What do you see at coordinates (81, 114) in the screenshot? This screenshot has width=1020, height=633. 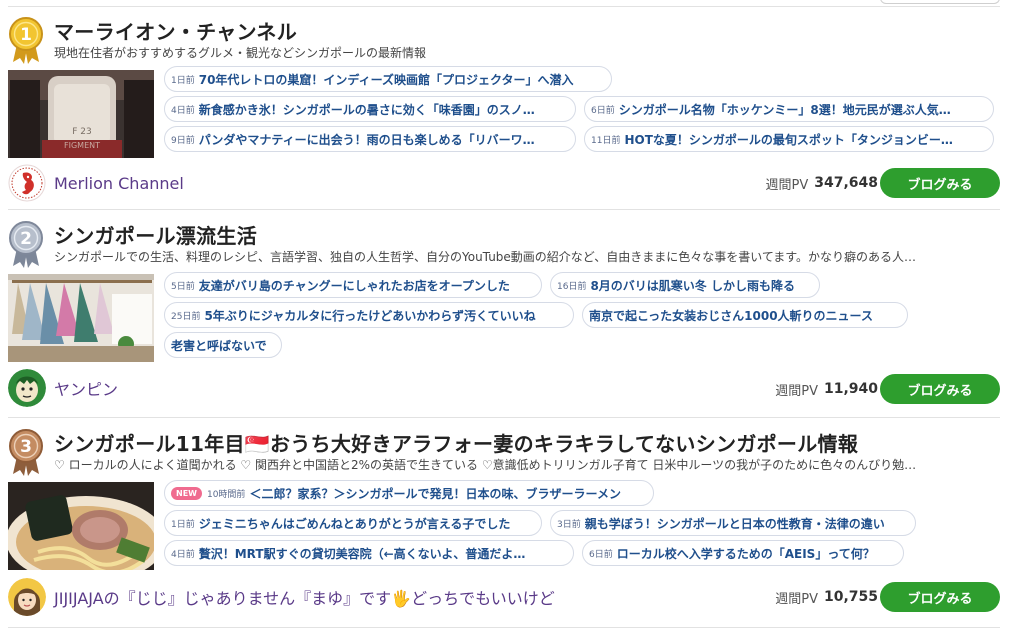 I see `blog-thumbnail: F 23 FIGMENT` at bounding box center [81, 114].